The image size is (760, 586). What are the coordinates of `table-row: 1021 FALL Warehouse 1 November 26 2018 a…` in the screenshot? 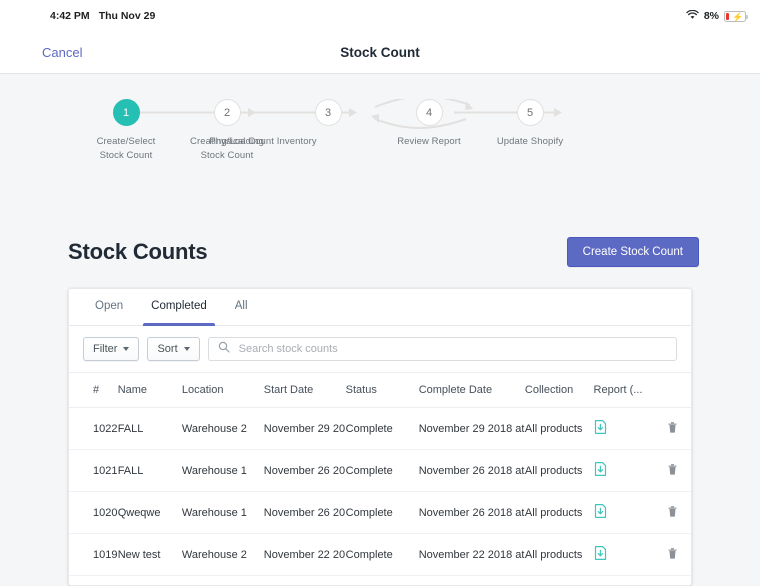 It's located at (380, 470).